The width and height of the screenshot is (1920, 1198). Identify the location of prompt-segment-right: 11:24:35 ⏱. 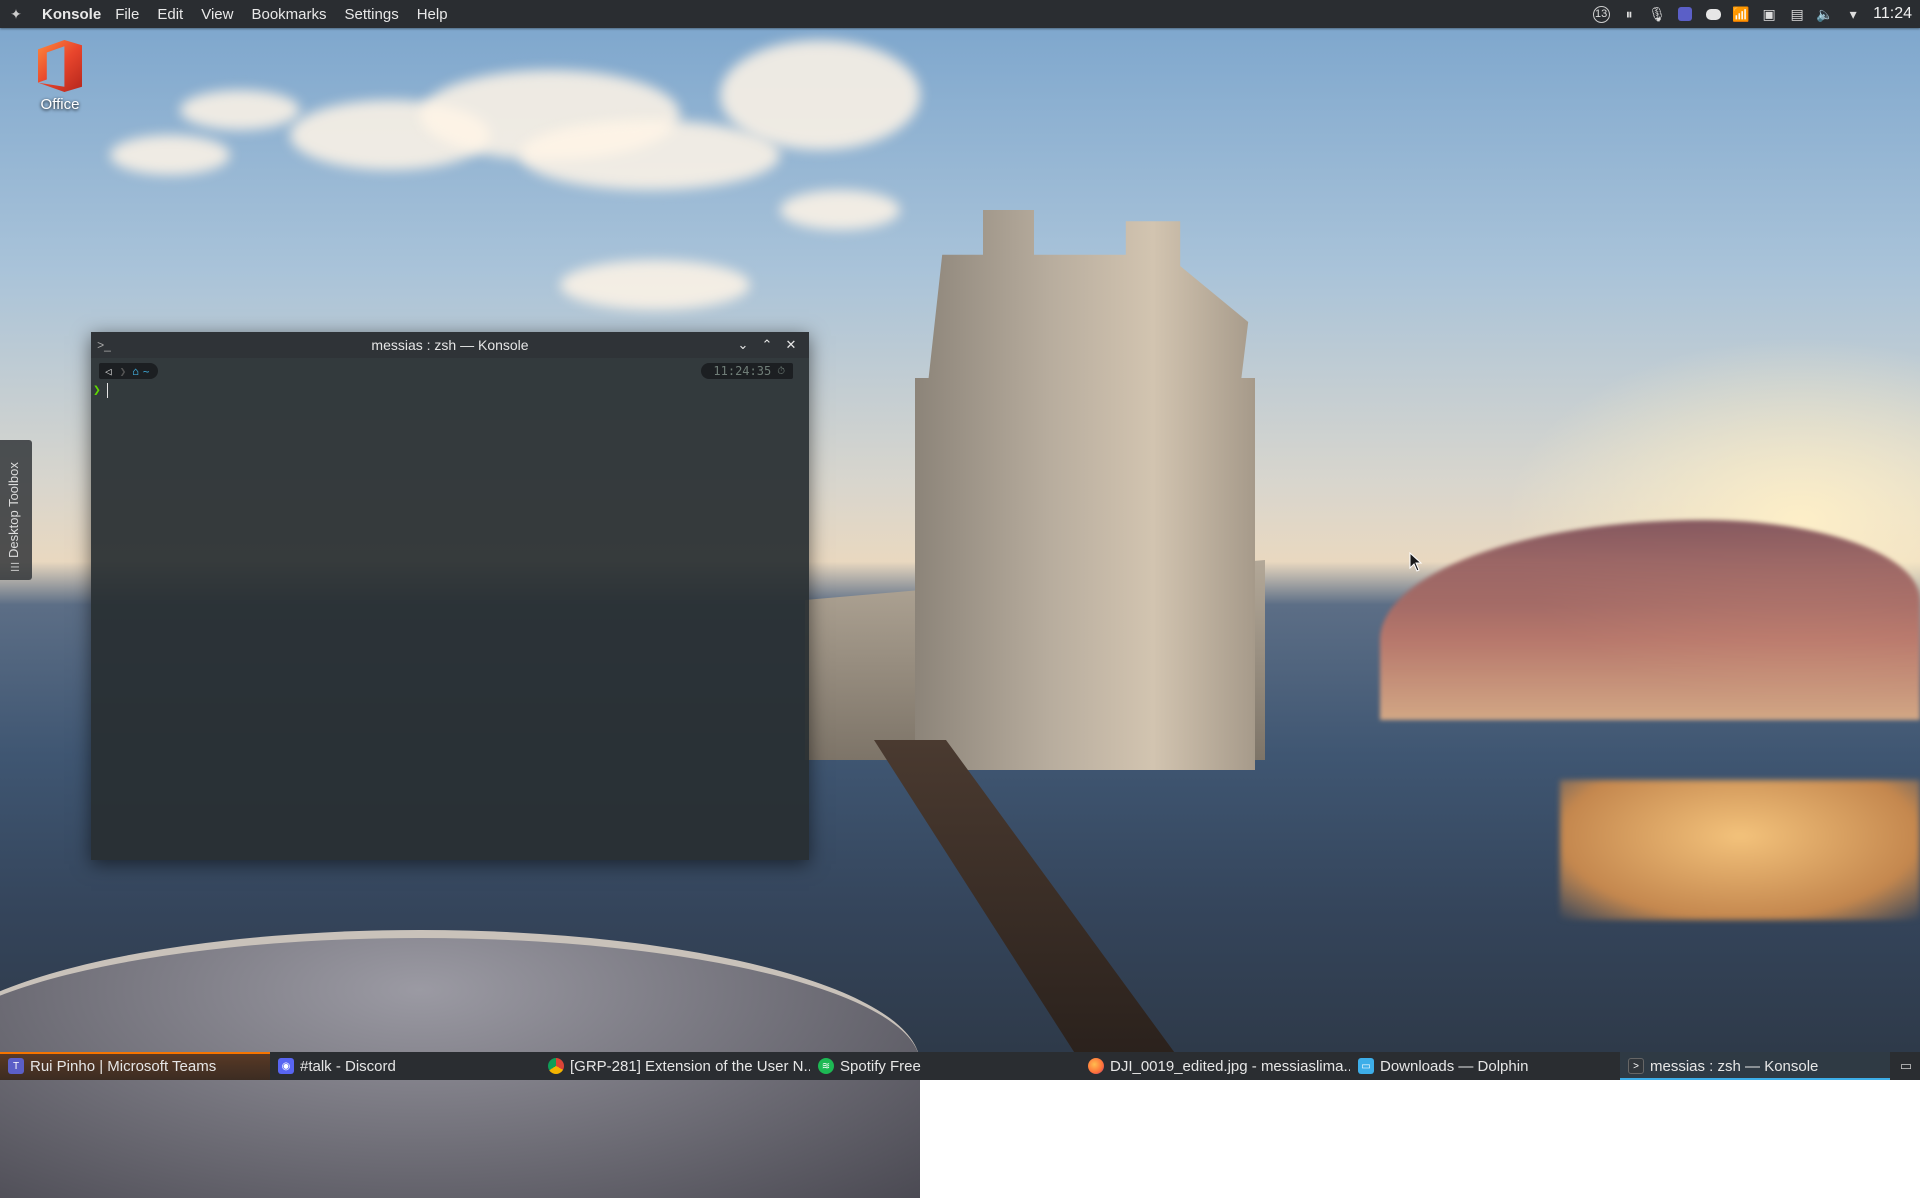
(747, 371).